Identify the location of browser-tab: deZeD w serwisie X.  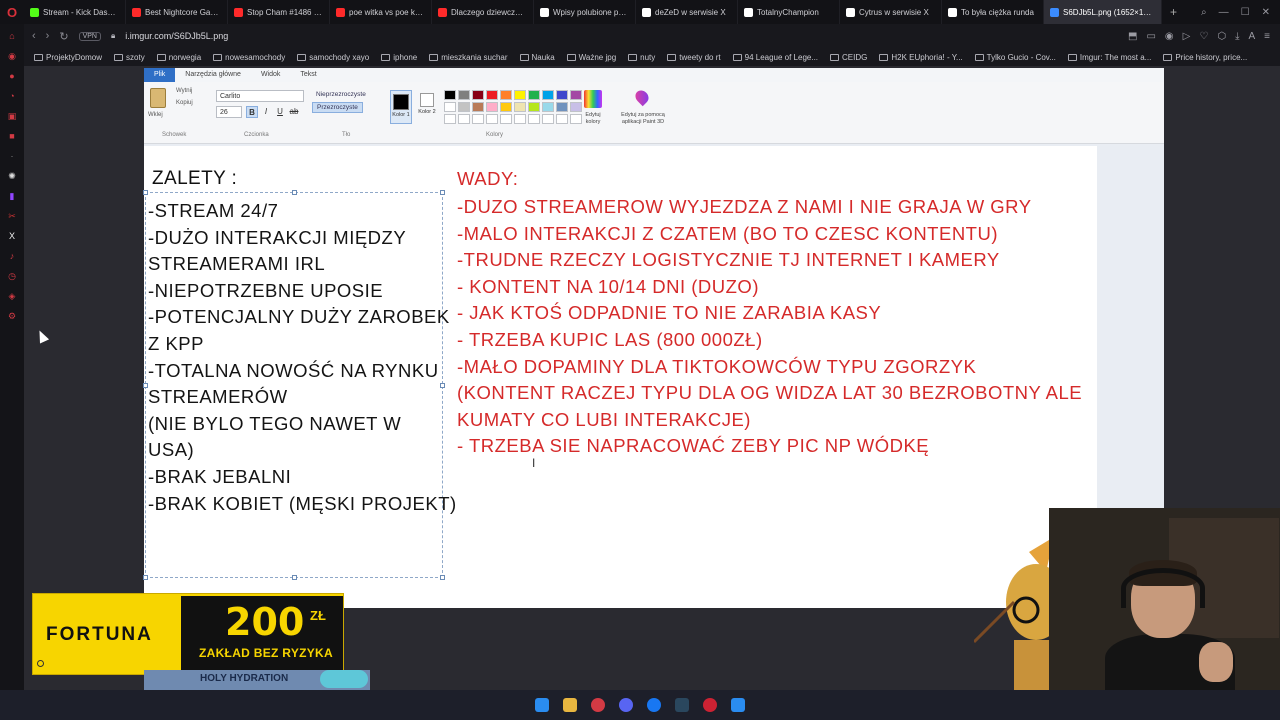
(687, 12).